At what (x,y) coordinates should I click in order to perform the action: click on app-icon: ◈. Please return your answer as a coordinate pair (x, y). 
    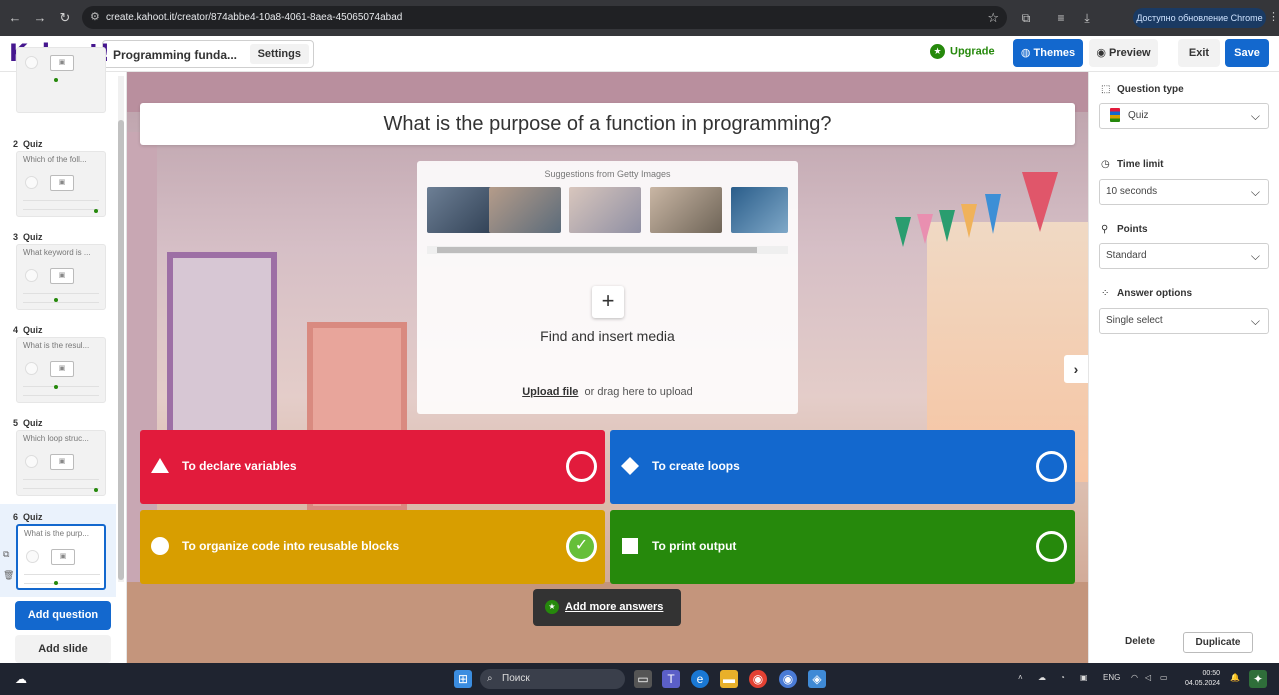
    Looking at the image, I should click on (817, 679).